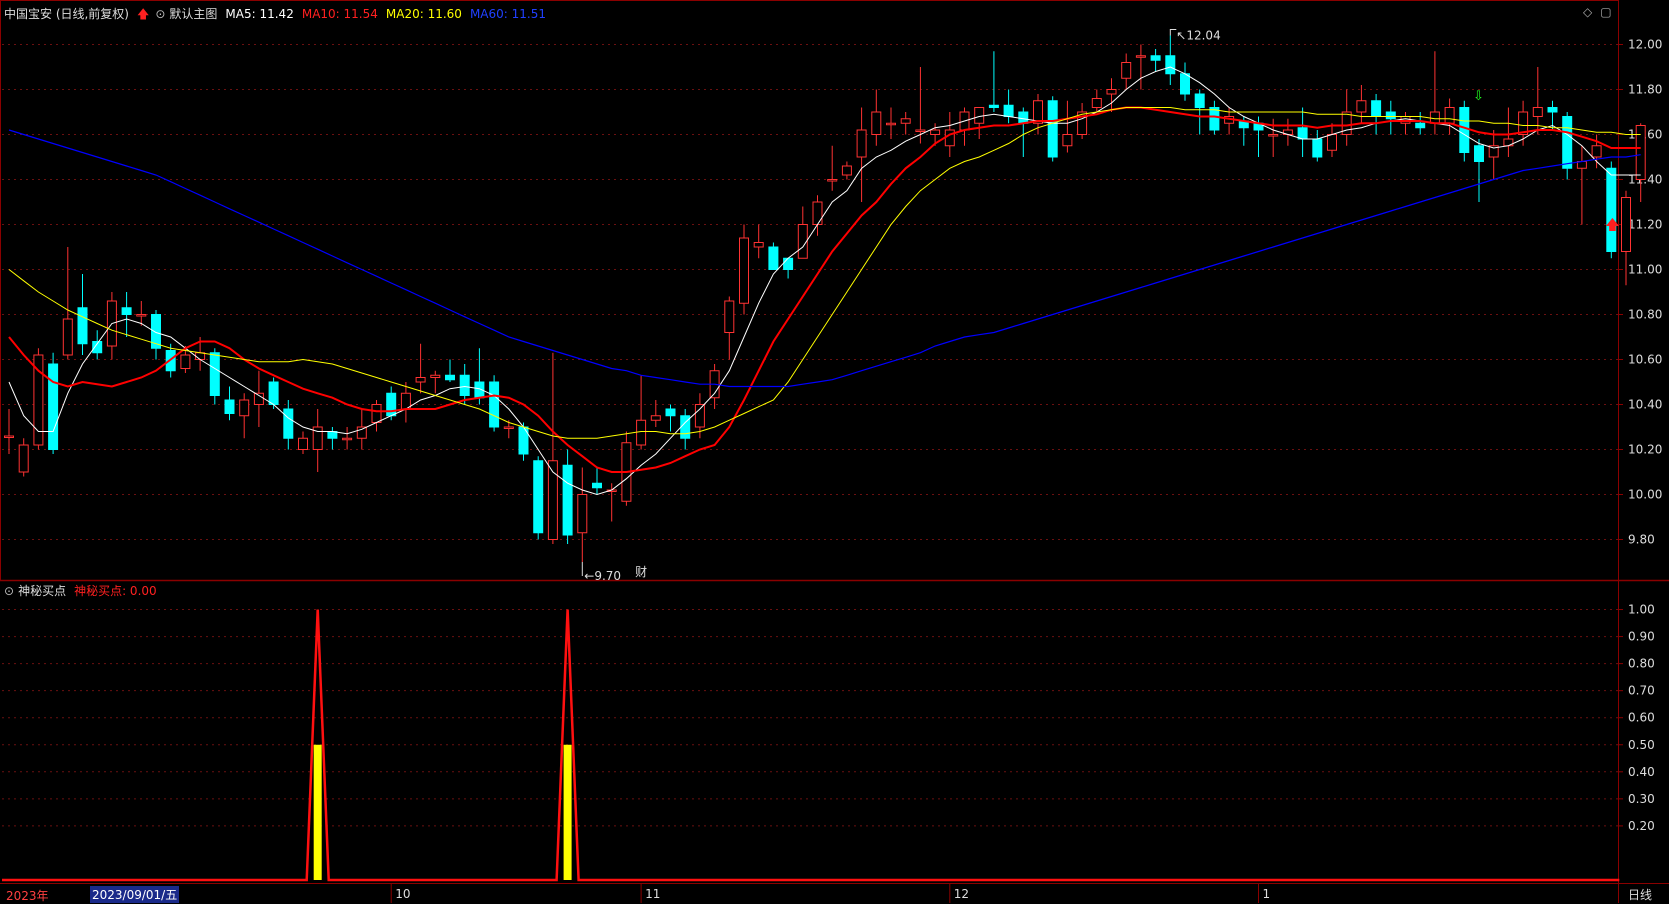 Image resolution: width=1669 pixels, height=904 pixels. I want to click on window-controls: ◇ ▢, so click(1601, 12).